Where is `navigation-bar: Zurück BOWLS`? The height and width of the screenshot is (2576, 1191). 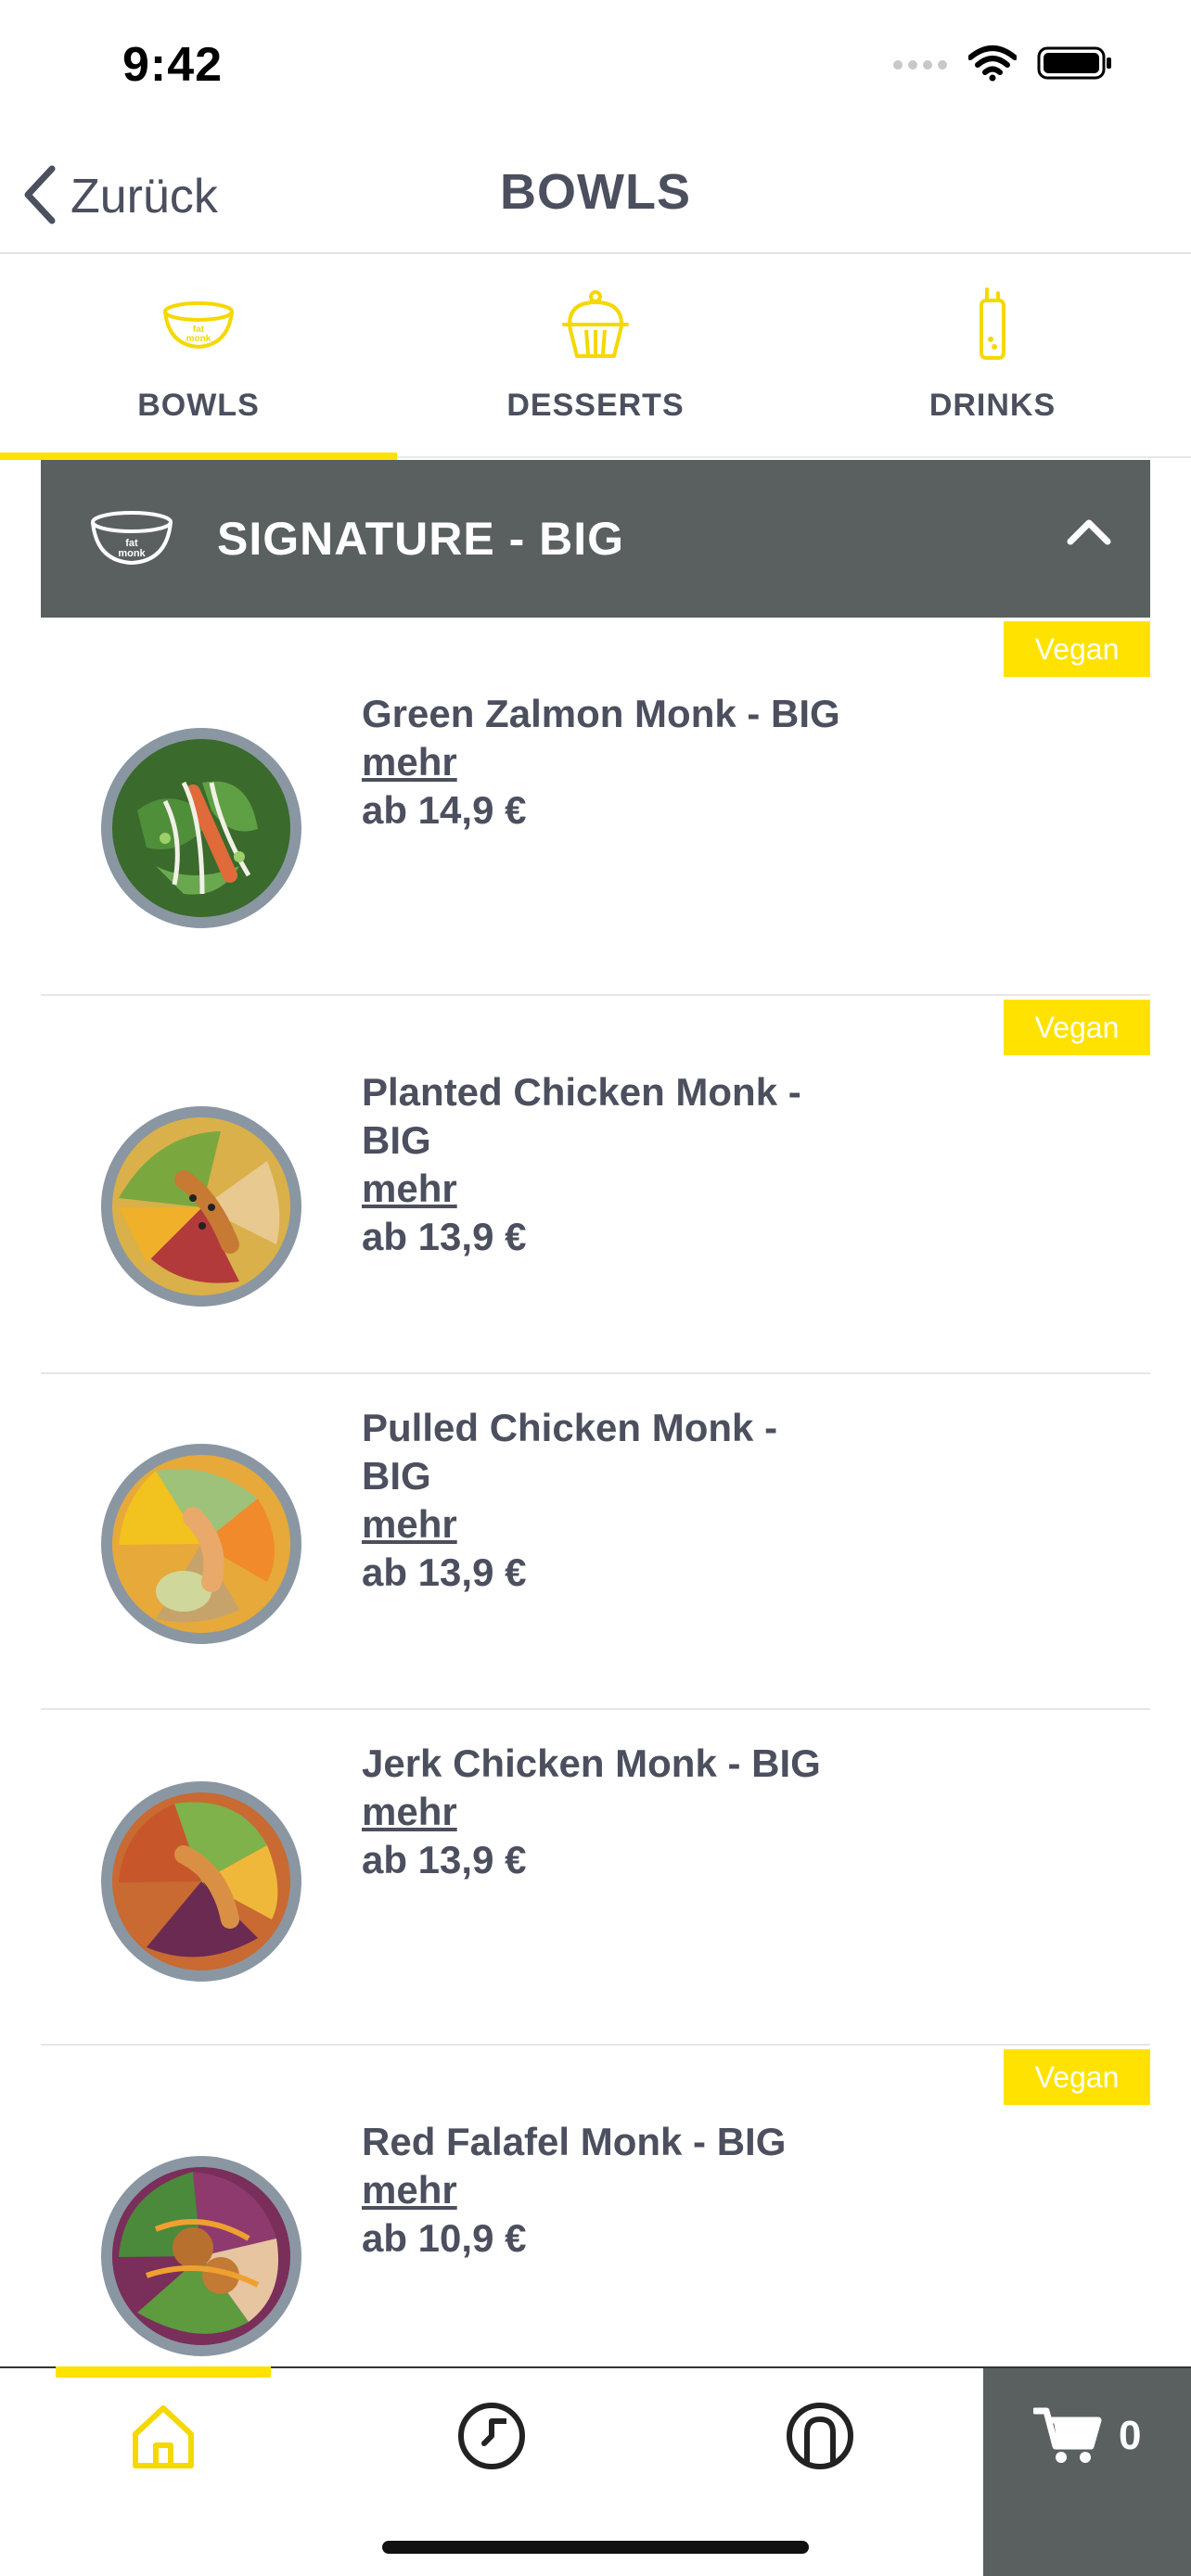
navigation-bar: Zurück BOWLS is located at coordinates (595, 196).